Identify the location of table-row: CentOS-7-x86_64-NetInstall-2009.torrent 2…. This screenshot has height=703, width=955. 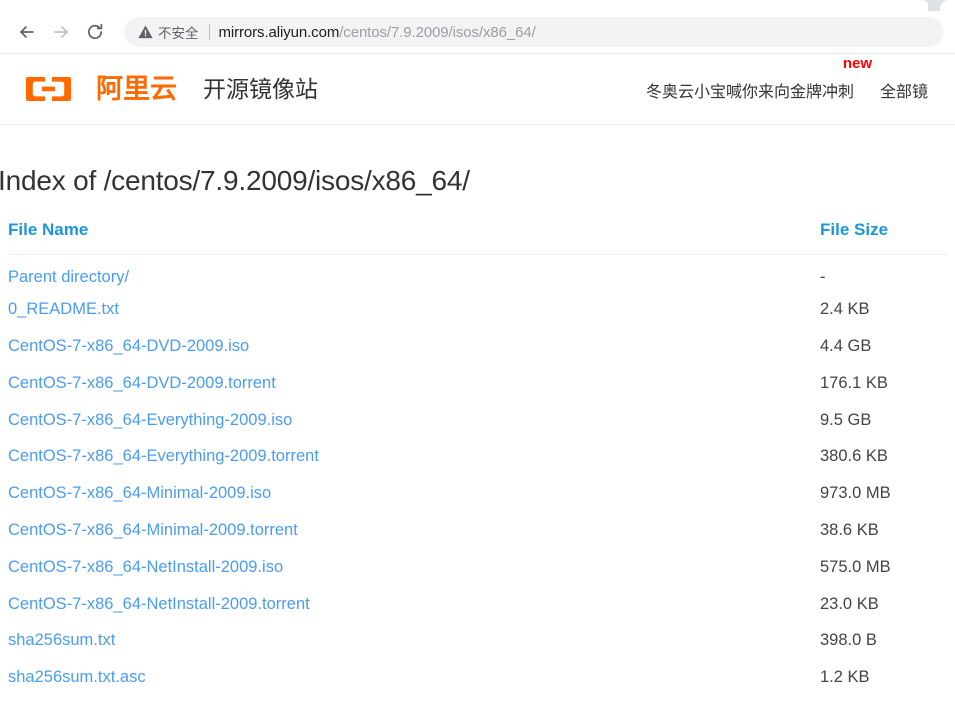
(477, 604).